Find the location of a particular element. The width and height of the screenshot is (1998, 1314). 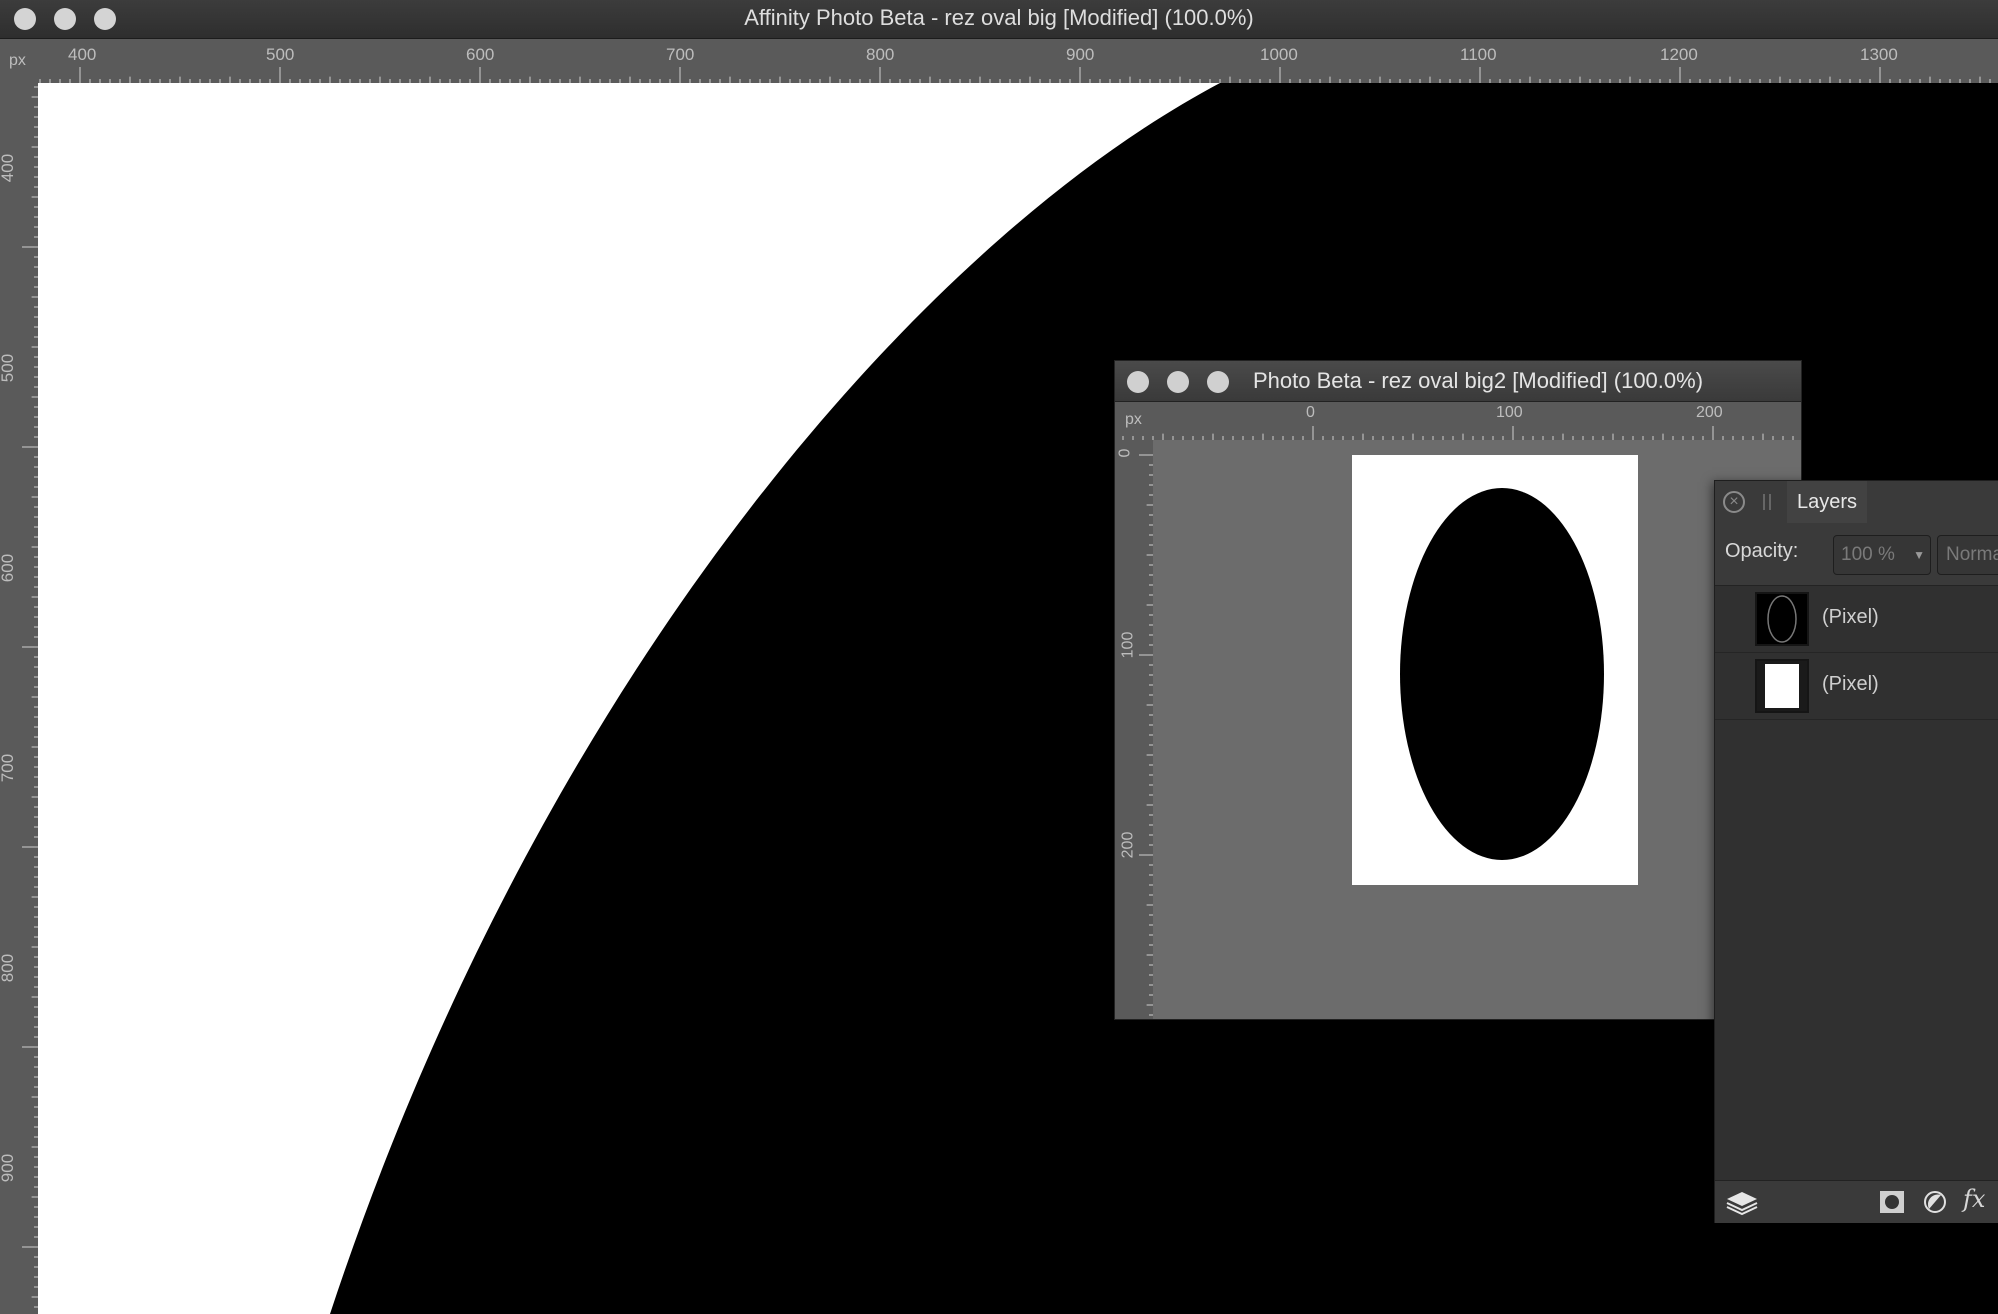

vertical-ruler: 400 500 600 700 800 900 is located at coordinates (19, 698).